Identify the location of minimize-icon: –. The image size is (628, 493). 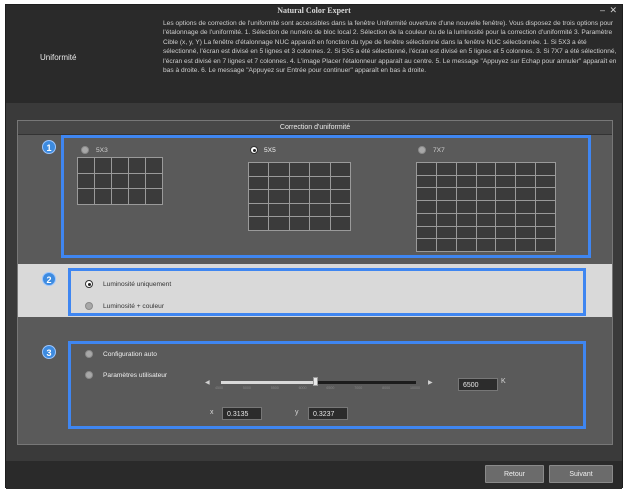
(602, 10).